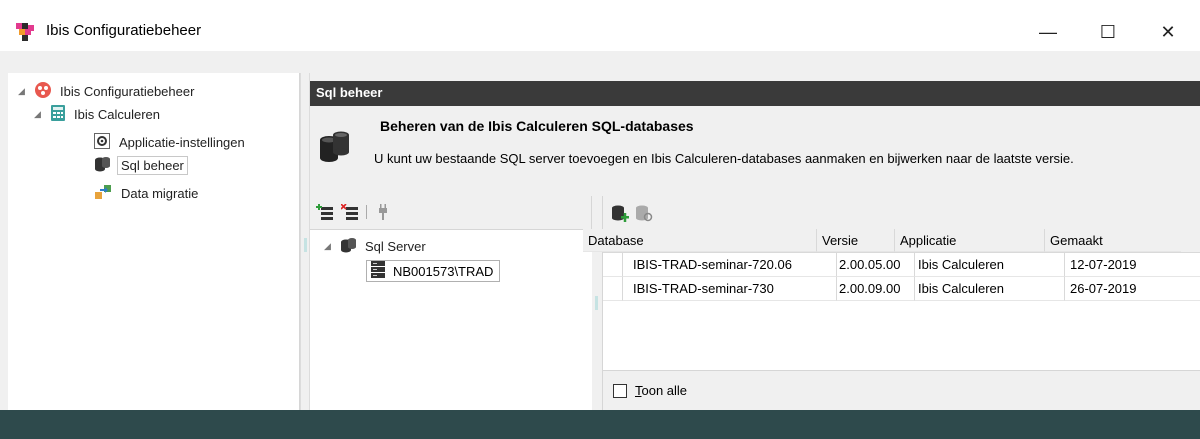 The image size is (1200, 439). I want to click on menu-strip, so click(600, 62).